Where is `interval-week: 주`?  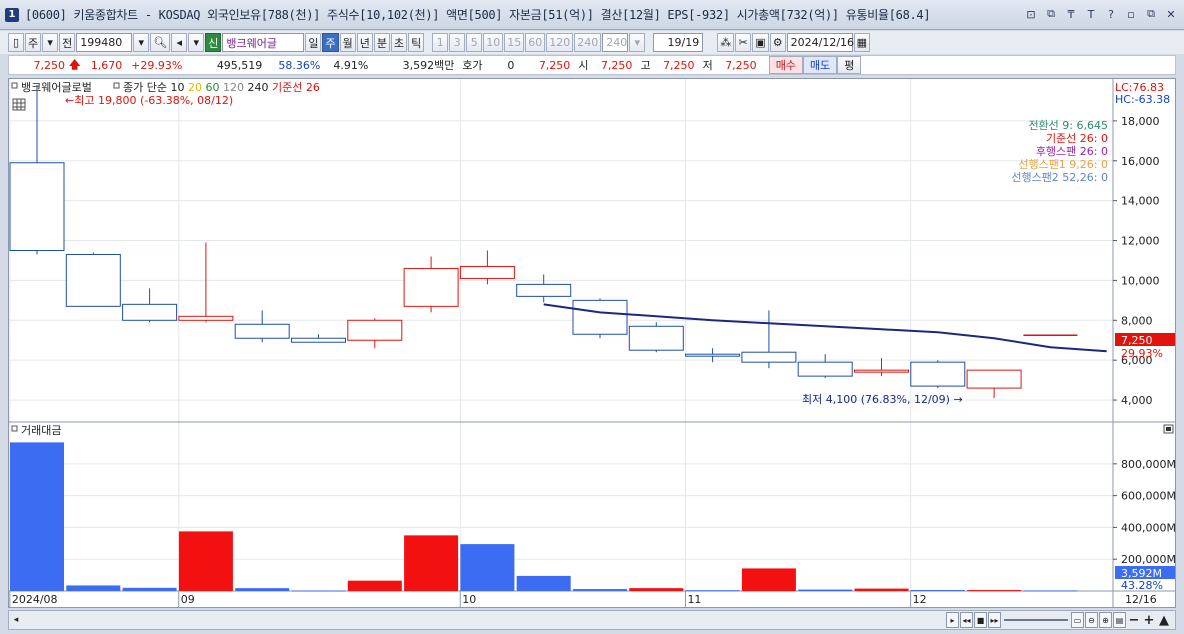
interval-week: 주 is located at coordinates (330, 42).